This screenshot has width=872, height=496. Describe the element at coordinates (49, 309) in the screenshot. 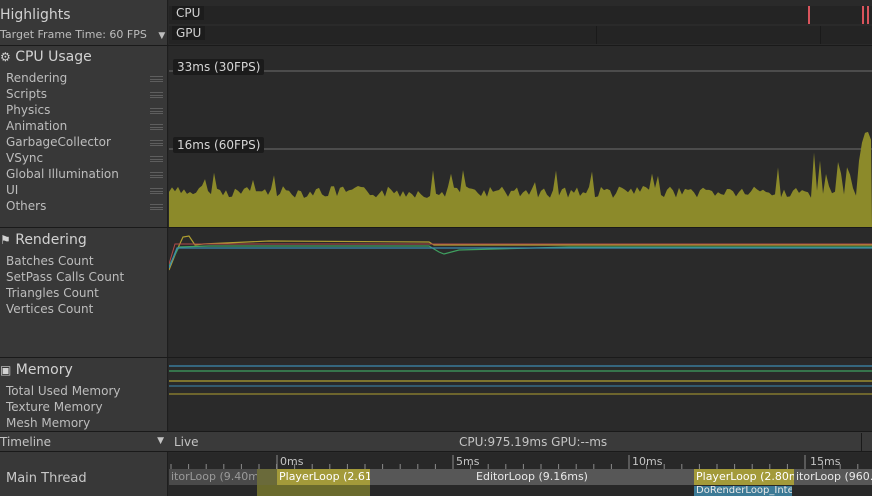

I see `rendering-legend-item: Vertices Count` at that location.